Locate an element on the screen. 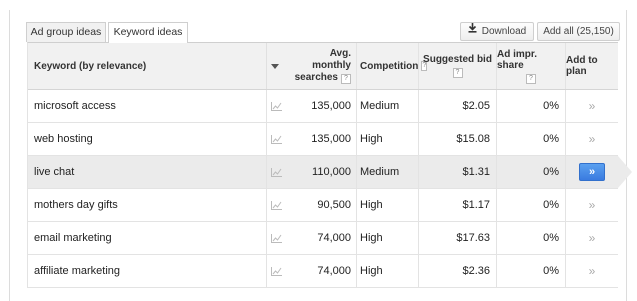 Image resolution: width=637 pixels, height=301 pixels. sort-icon is located at coordinates (274, 66).